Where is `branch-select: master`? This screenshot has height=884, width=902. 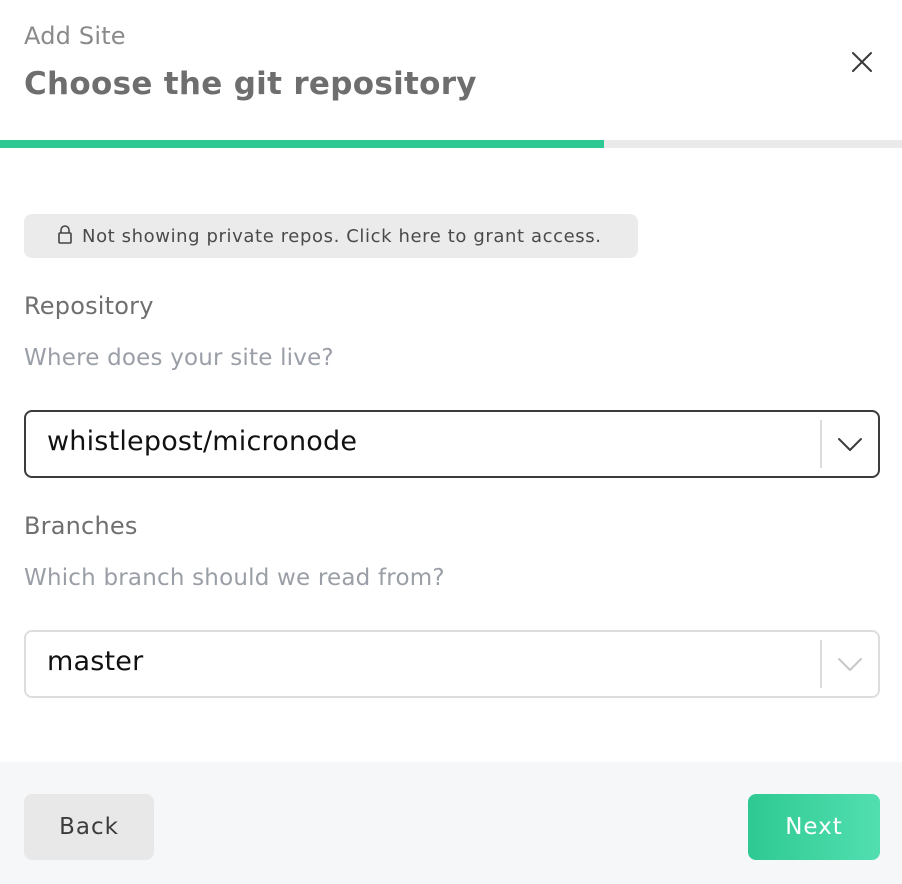
branch-select: master is located at coordinates (452, 664).